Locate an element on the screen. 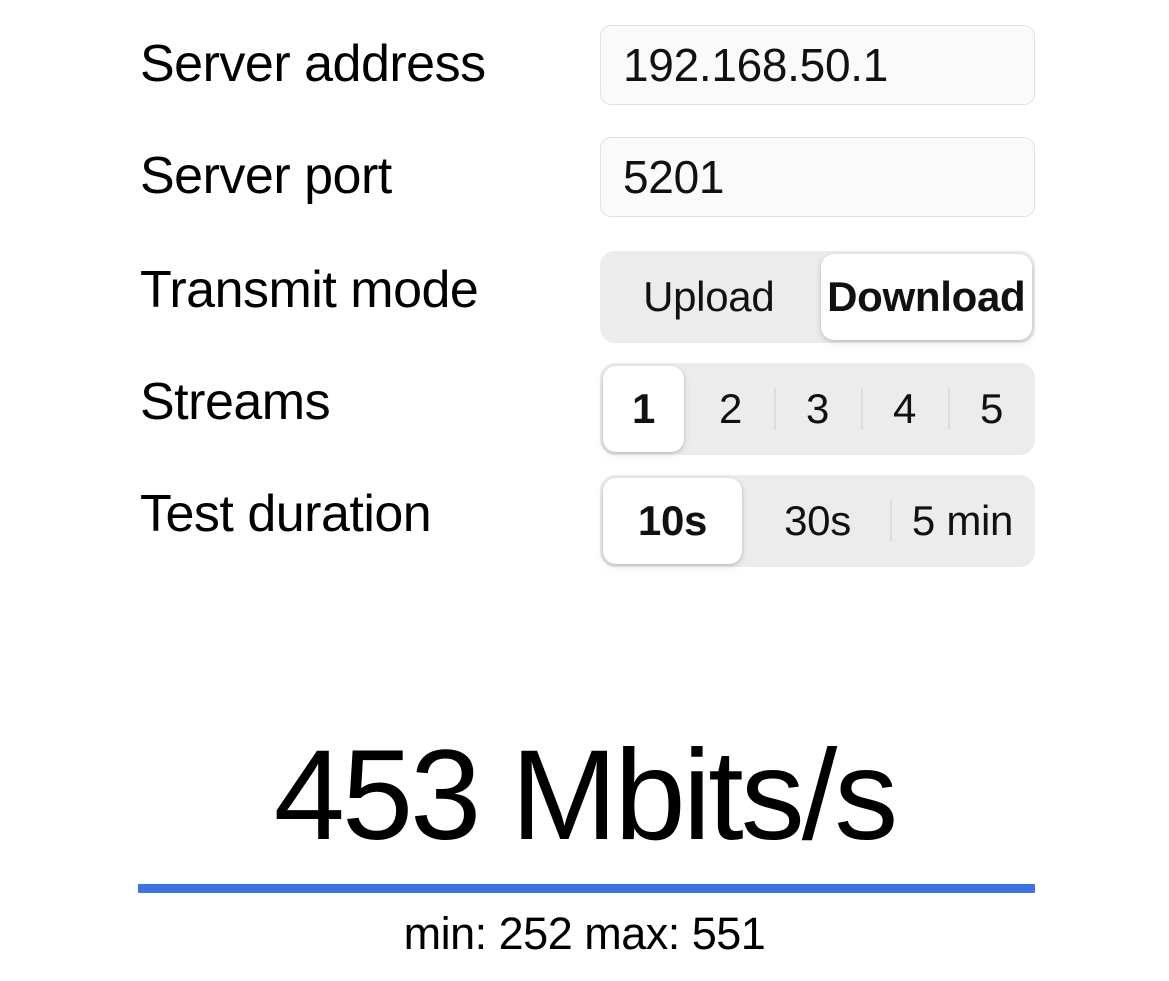  throughput-value: 453 Mbits/s is located at coordinates (586, 795).